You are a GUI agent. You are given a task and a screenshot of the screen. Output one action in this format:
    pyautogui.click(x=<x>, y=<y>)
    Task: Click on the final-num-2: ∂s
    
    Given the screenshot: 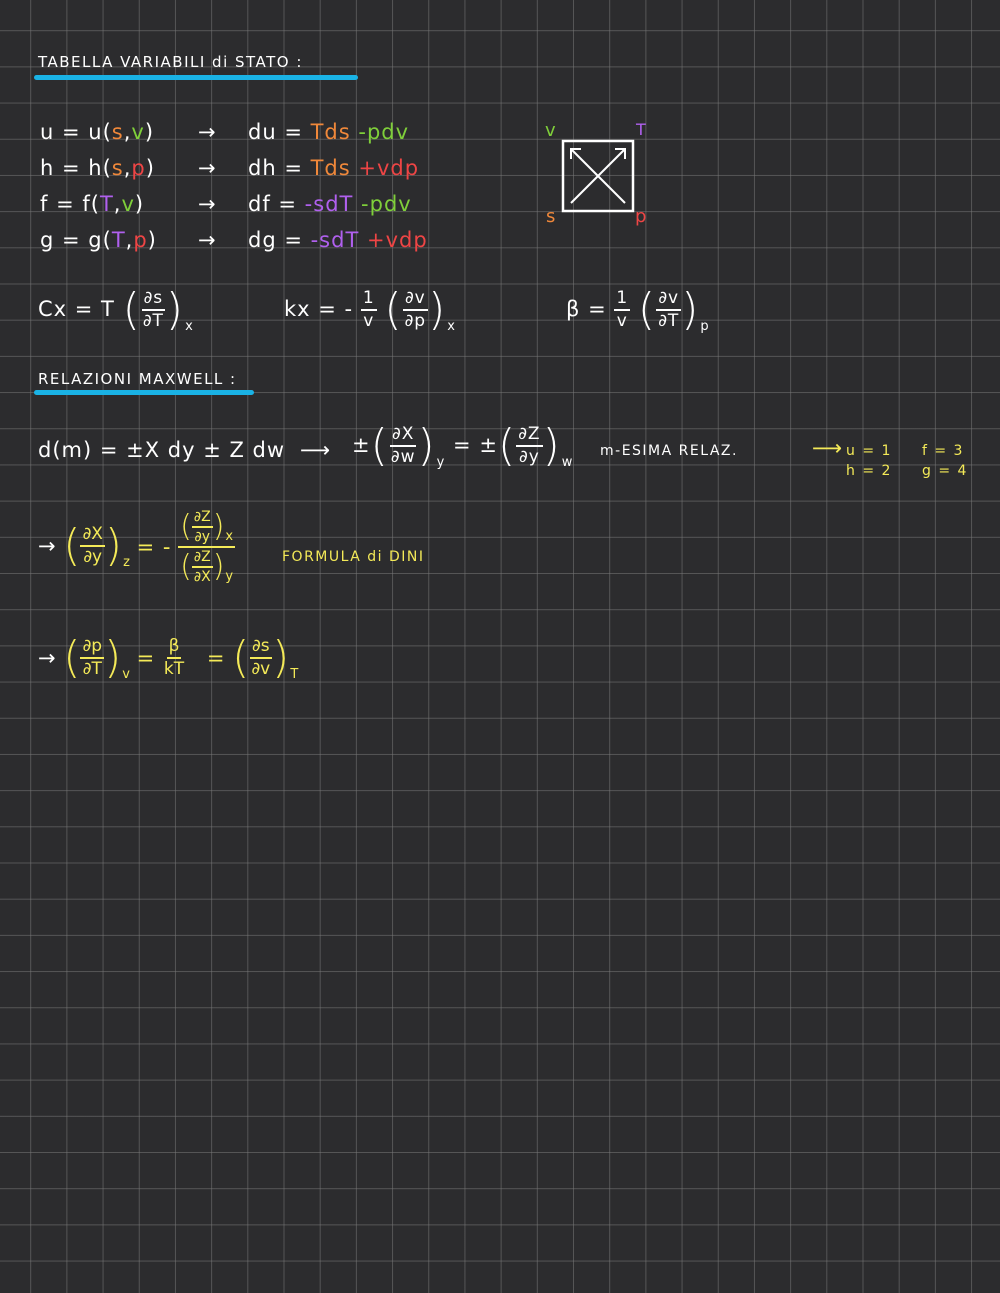 What is the action you would take?
    pyautogui.click(x=260, y=648)
    